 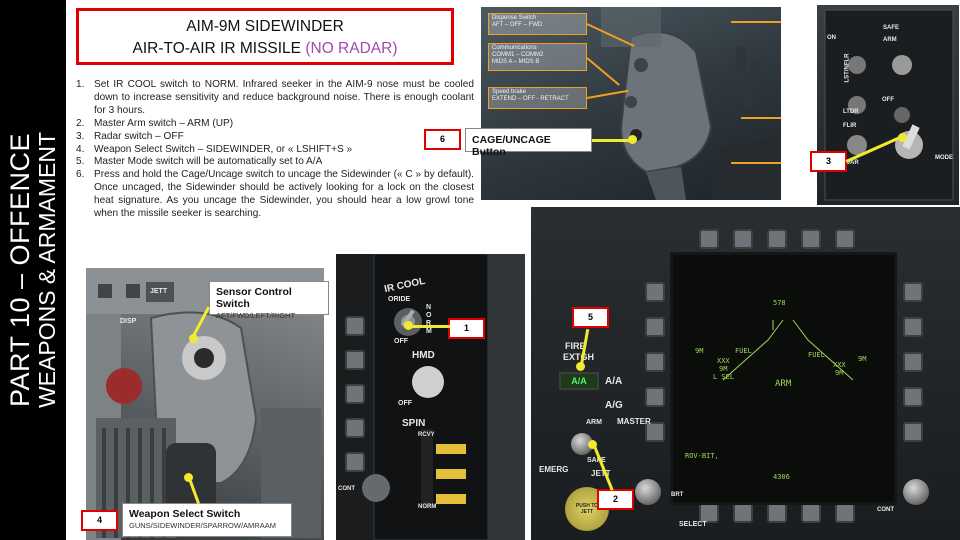 What do you see at coordinates (516, 62) in the screenshot?
I see `comm-positions-2: MIDS A – MIDS B` at bounding box center [516, 62].